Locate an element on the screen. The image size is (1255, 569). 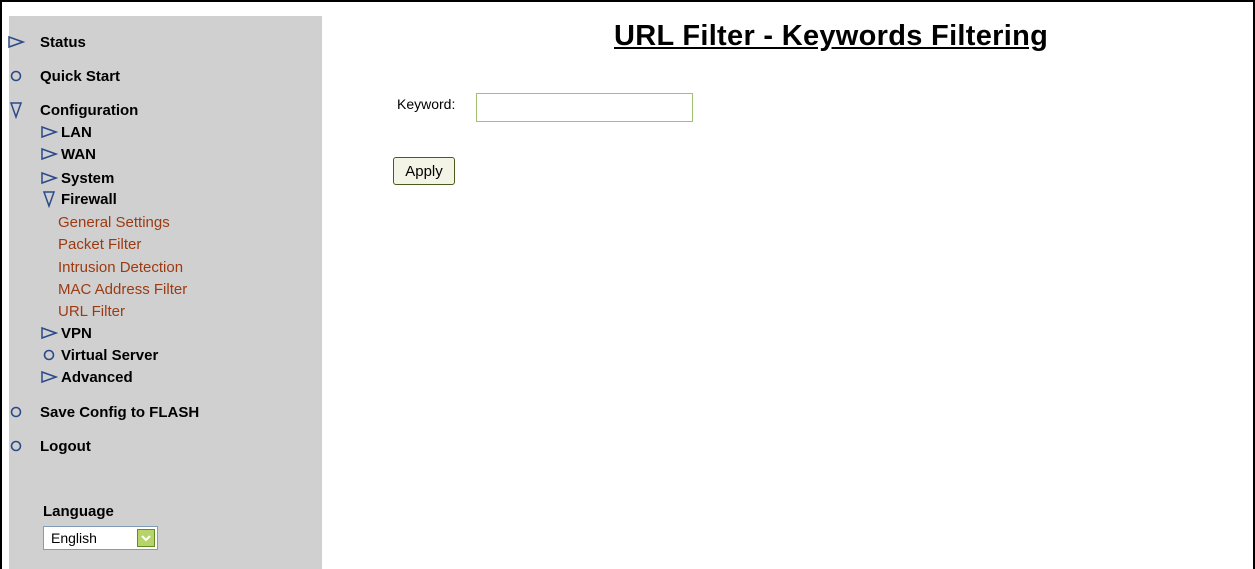
nav-virtual-server: Virtual Server is located at coordinates (99, 355).